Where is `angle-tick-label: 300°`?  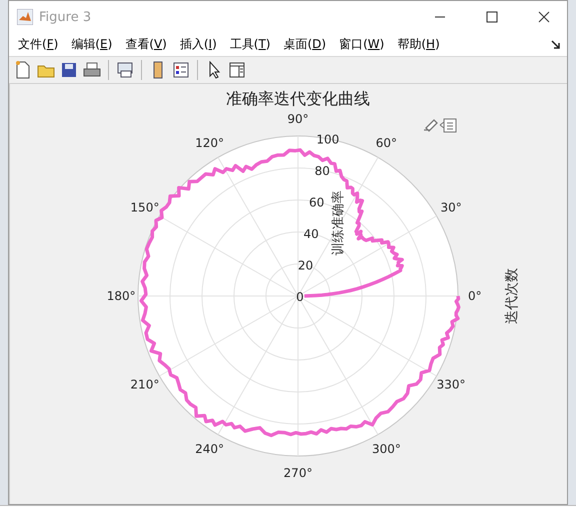
angle-tick-label: 300° is located at coordinates (386, 449).